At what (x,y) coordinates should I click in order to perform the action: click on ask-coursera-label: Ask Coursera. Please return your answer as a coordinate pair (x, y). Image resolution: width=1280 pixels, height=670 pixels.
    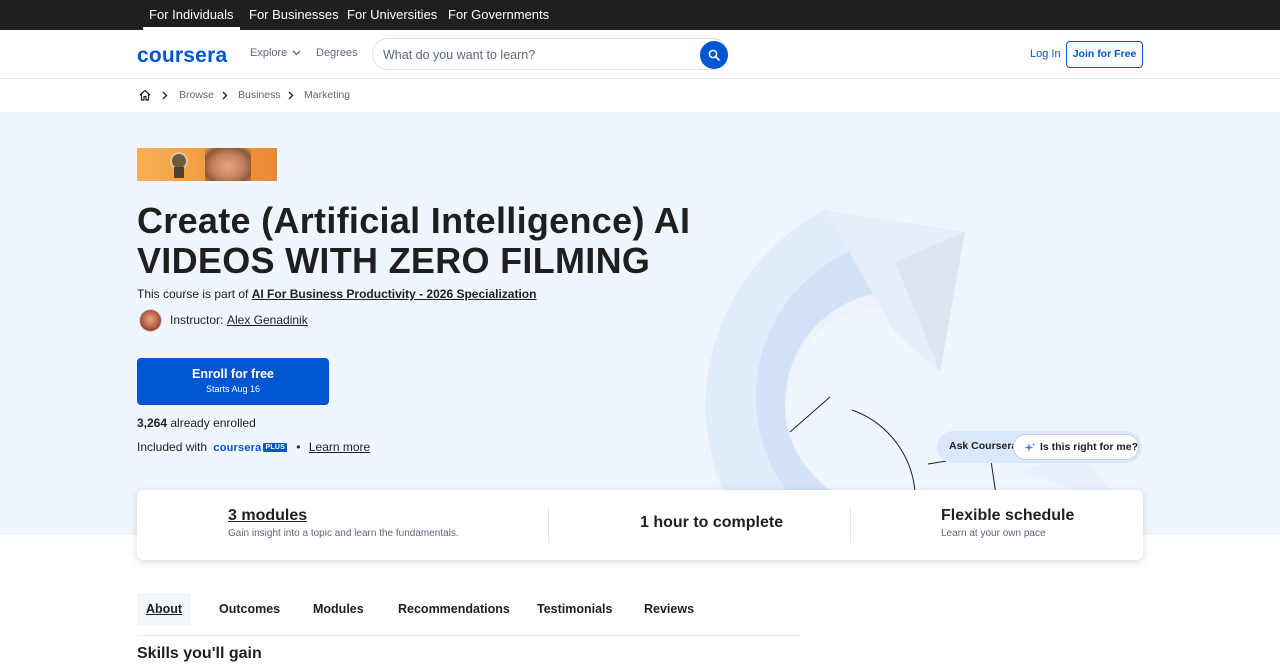
    Looking at the image, I should click on (983, 446).